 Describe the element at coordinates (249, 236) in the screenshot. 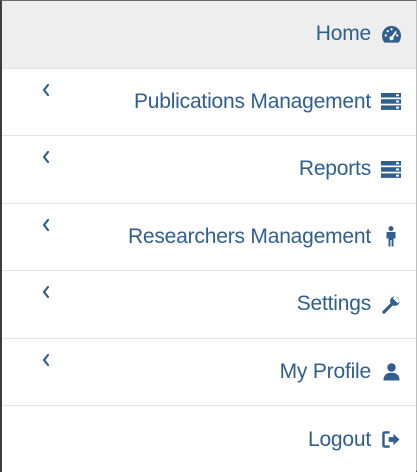

I see `menu-item-label: Researchers Management` at that location.